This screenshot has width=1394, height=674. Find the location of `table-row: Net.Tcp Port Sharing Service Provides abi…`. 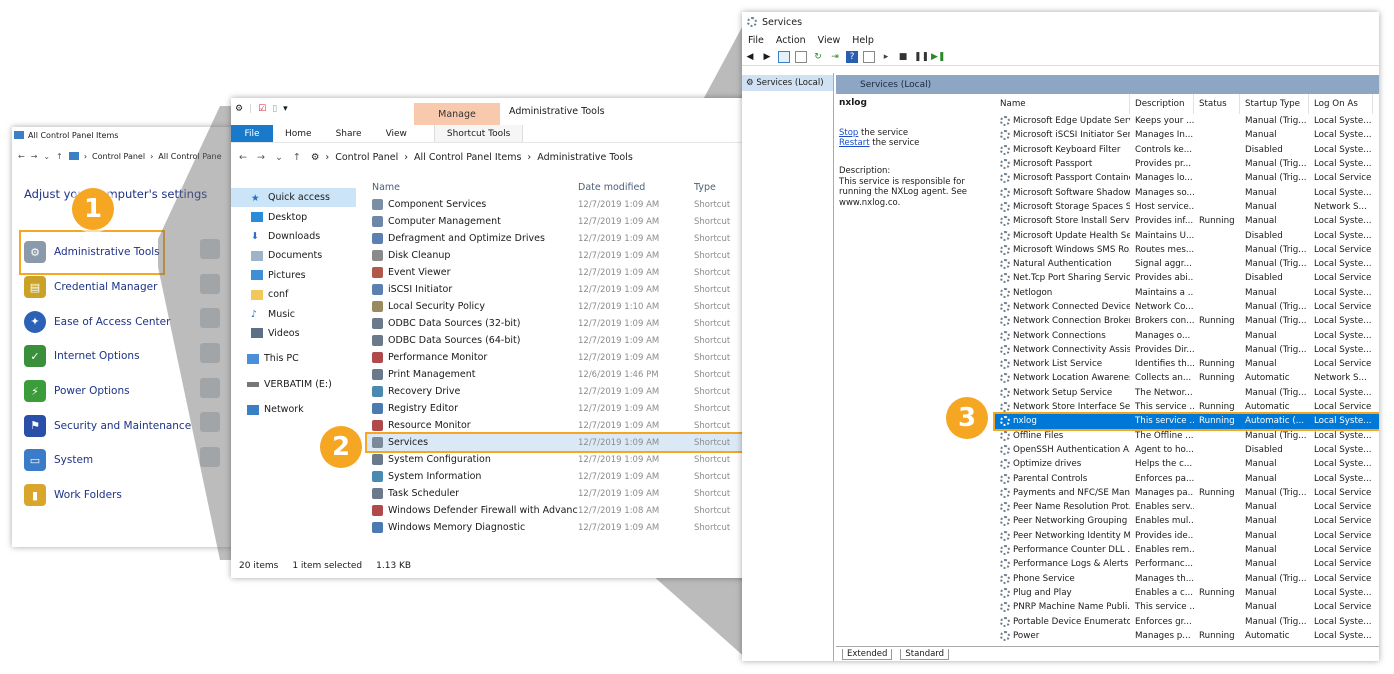

table-row: Net.Tcp Port Sharing Service Provides abi… is located at coordinates (1187, 278).